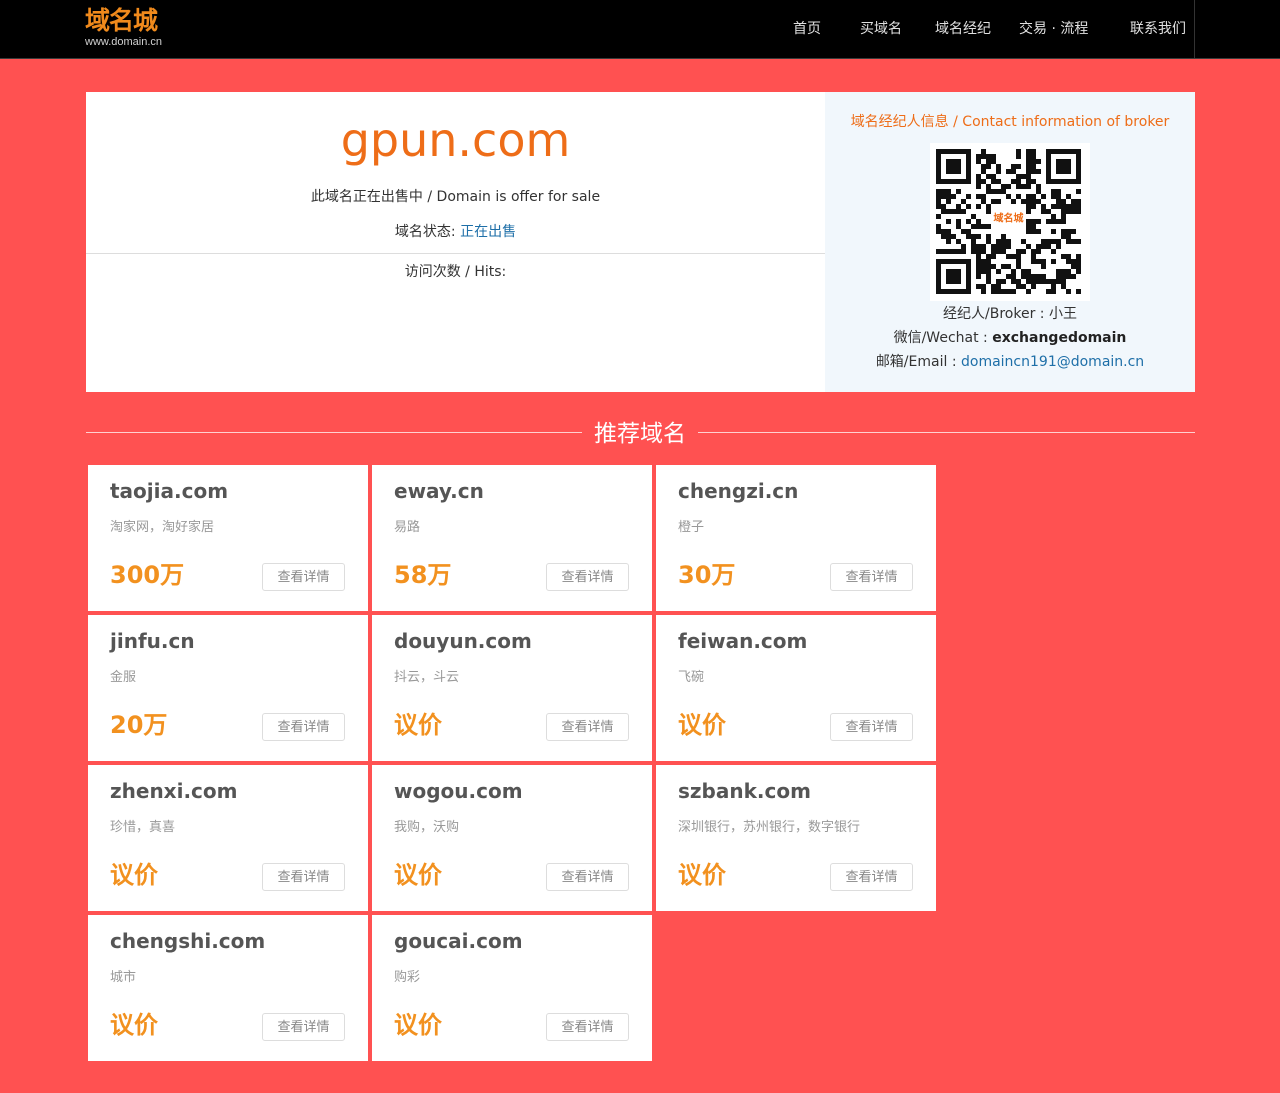 This screenshot has height=1093, width=1280. What do you see at coordinates (1194, 29) in the screenshot?
I see `nav-divider` at bounding box center [1194, 29].